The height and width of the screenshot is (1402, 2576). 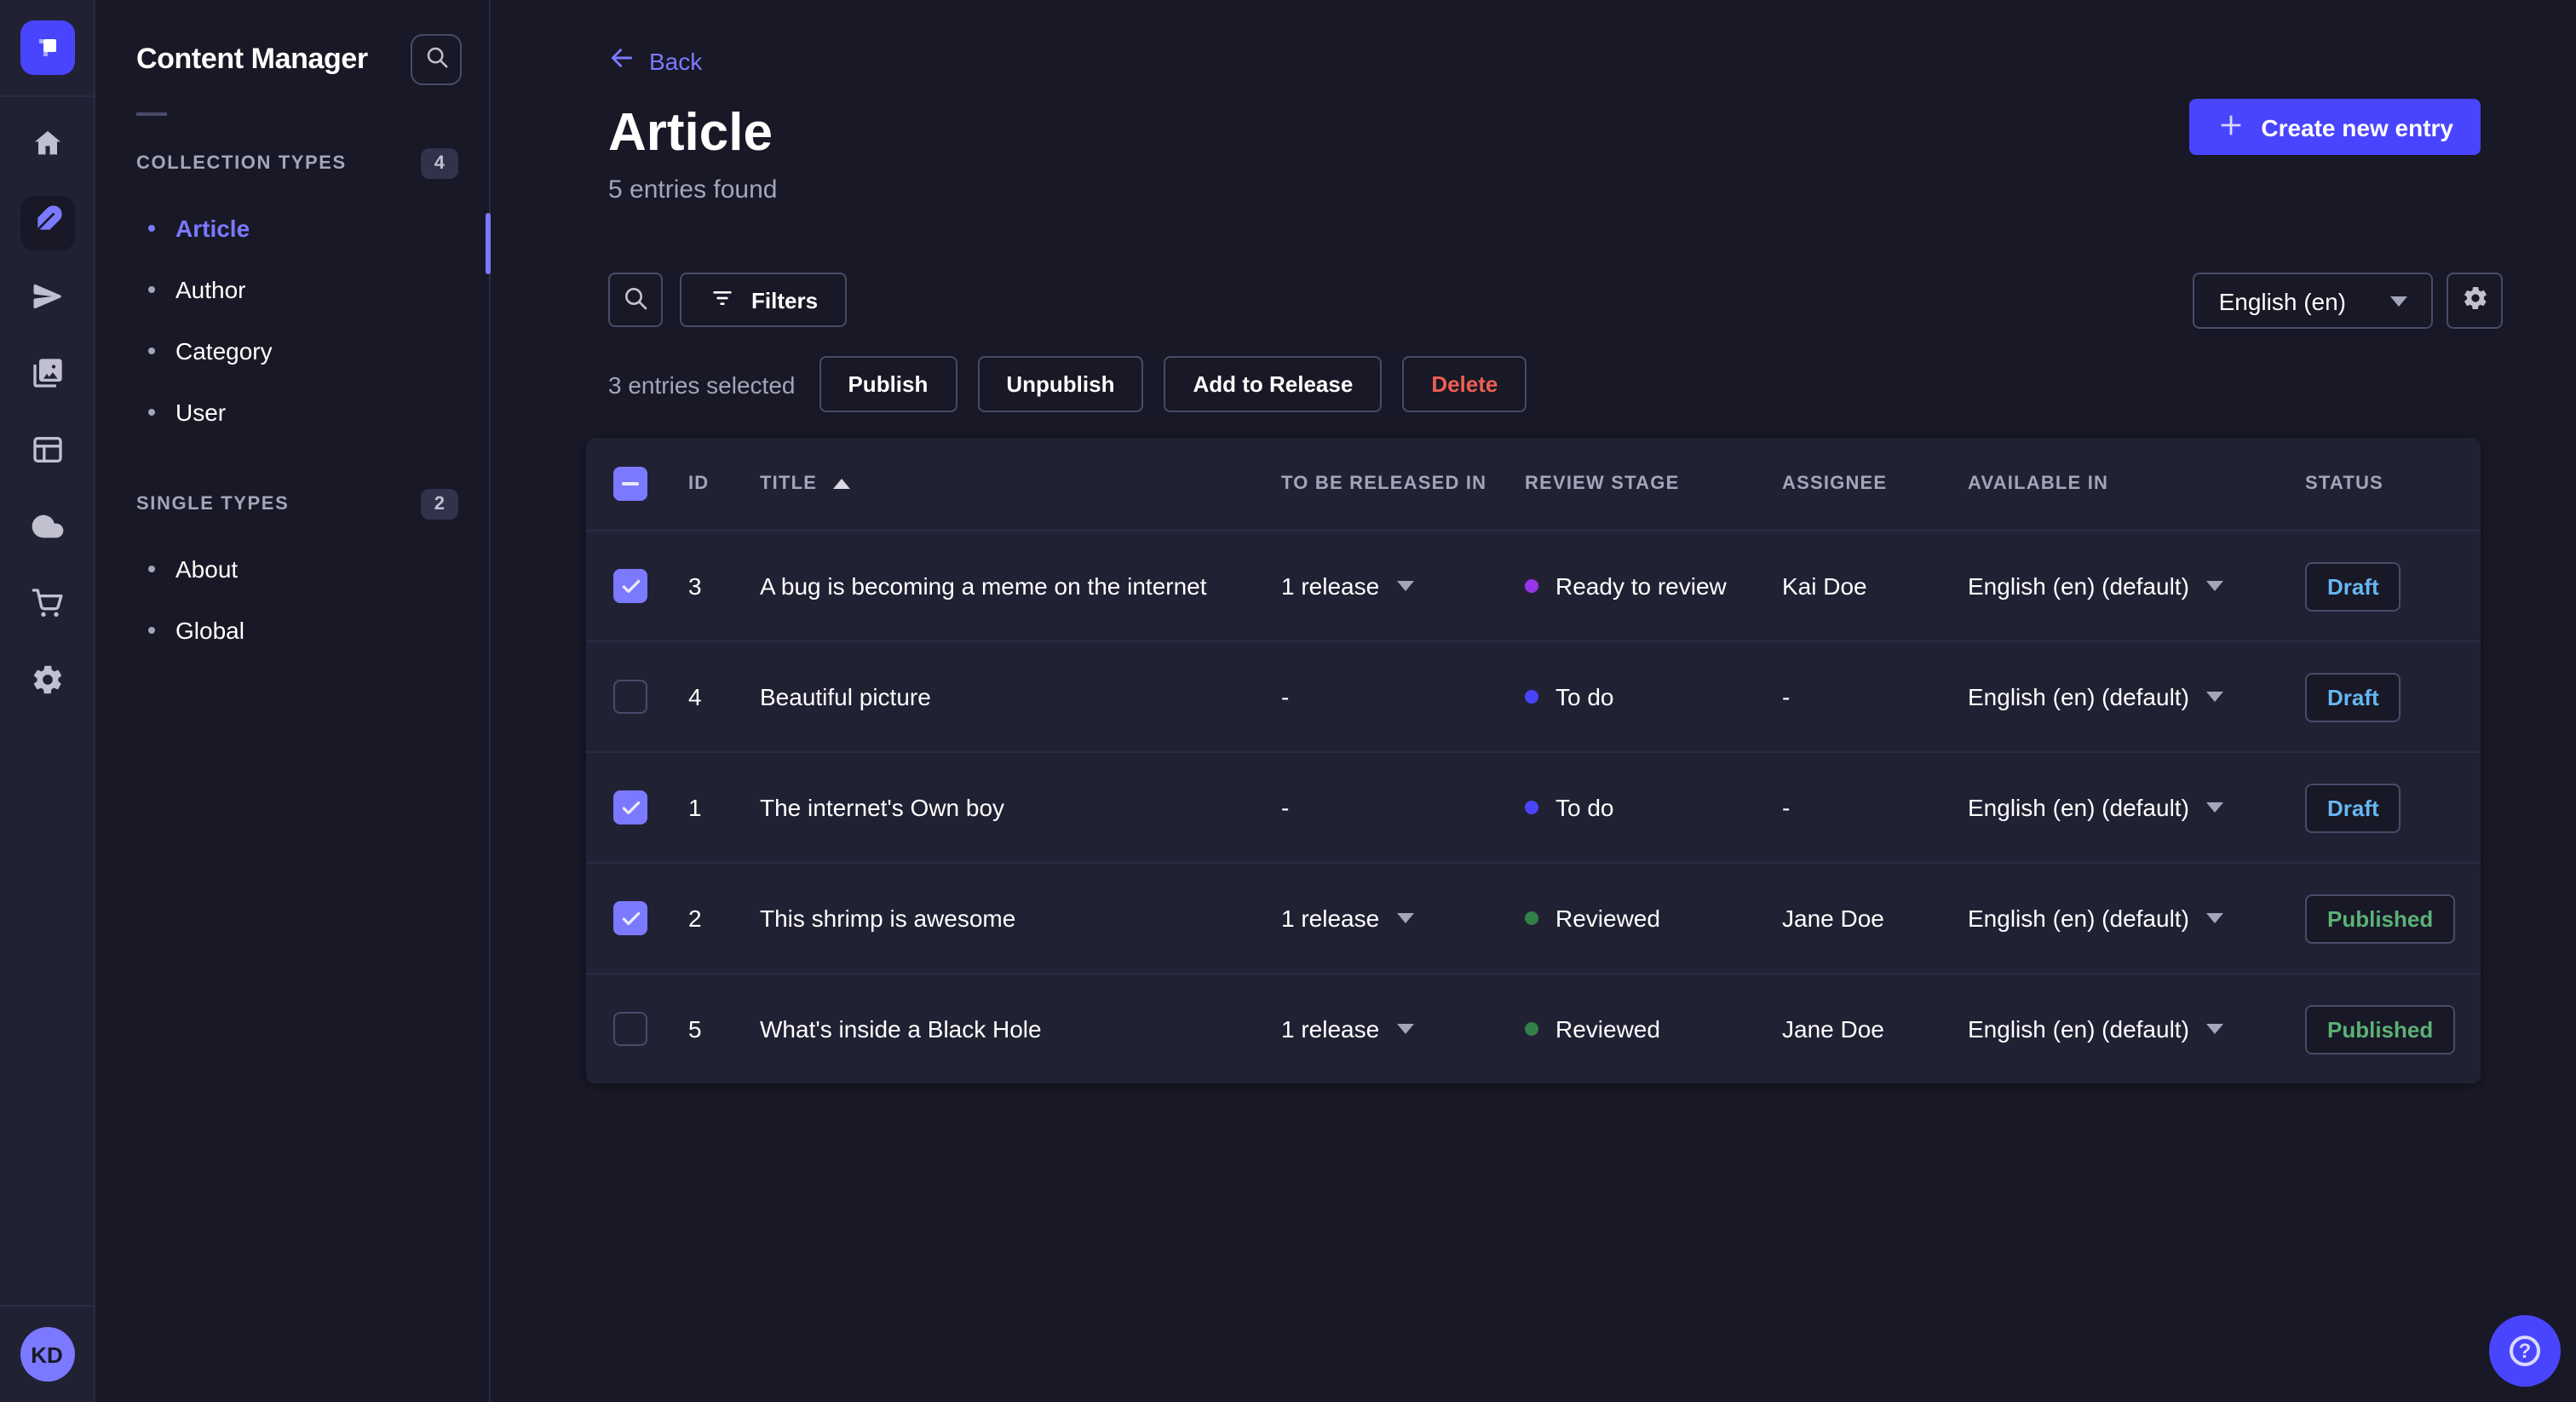 I want to click on sidebar-item-content-type-builder, so click(x=47, y=453).